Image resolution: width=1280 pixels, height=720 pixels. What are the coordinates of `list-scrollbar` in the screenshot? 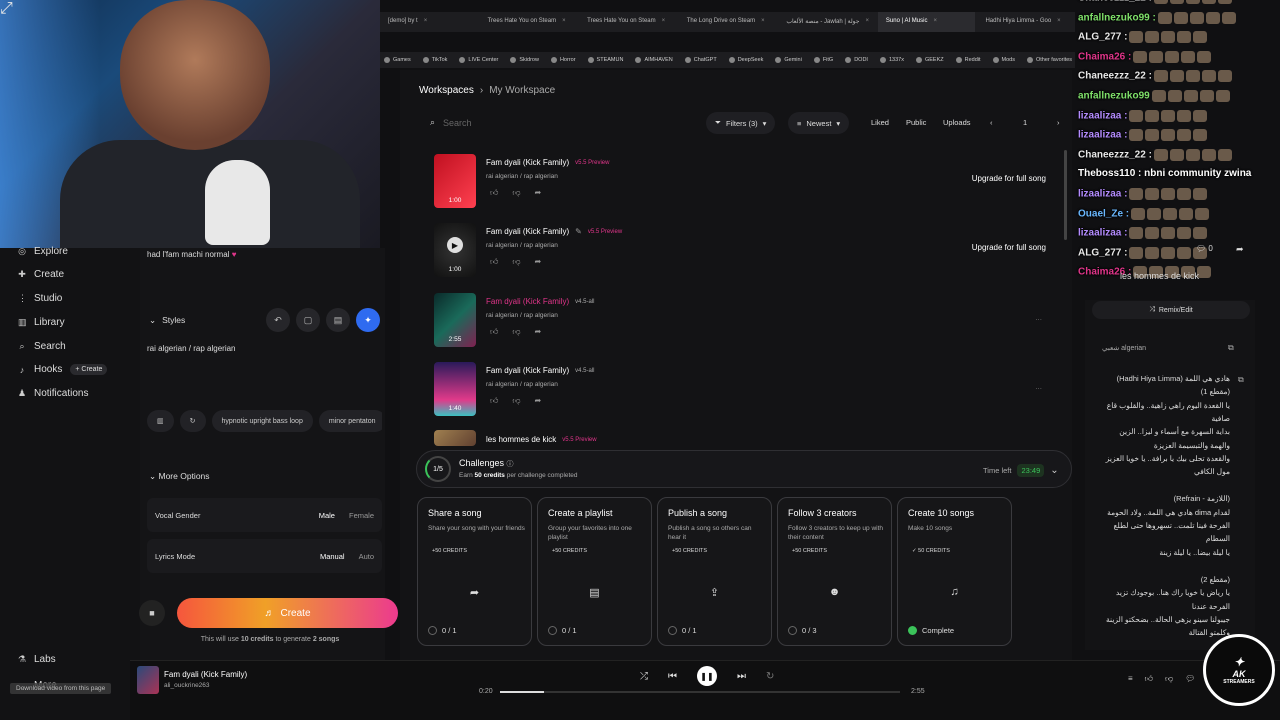 It's located at (1065, 195).